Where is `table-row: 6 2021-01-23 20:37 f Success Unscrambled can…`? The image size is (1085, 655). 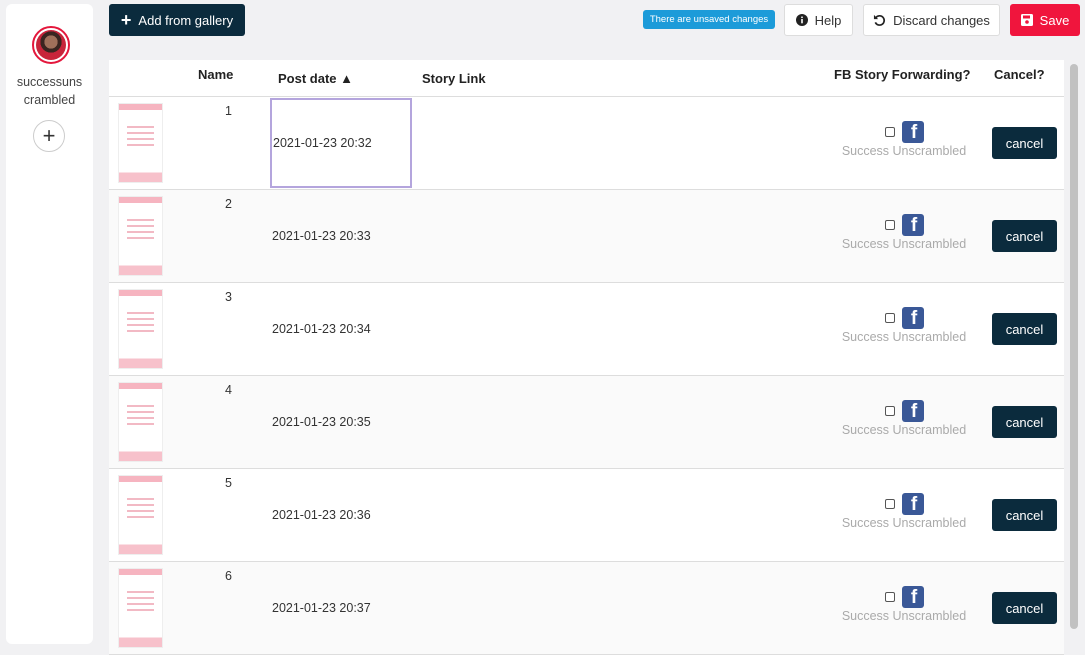 table-row: 6 2021-01-23 20:37 f Success Unscrambled can… is located at coordinates (586, 608).